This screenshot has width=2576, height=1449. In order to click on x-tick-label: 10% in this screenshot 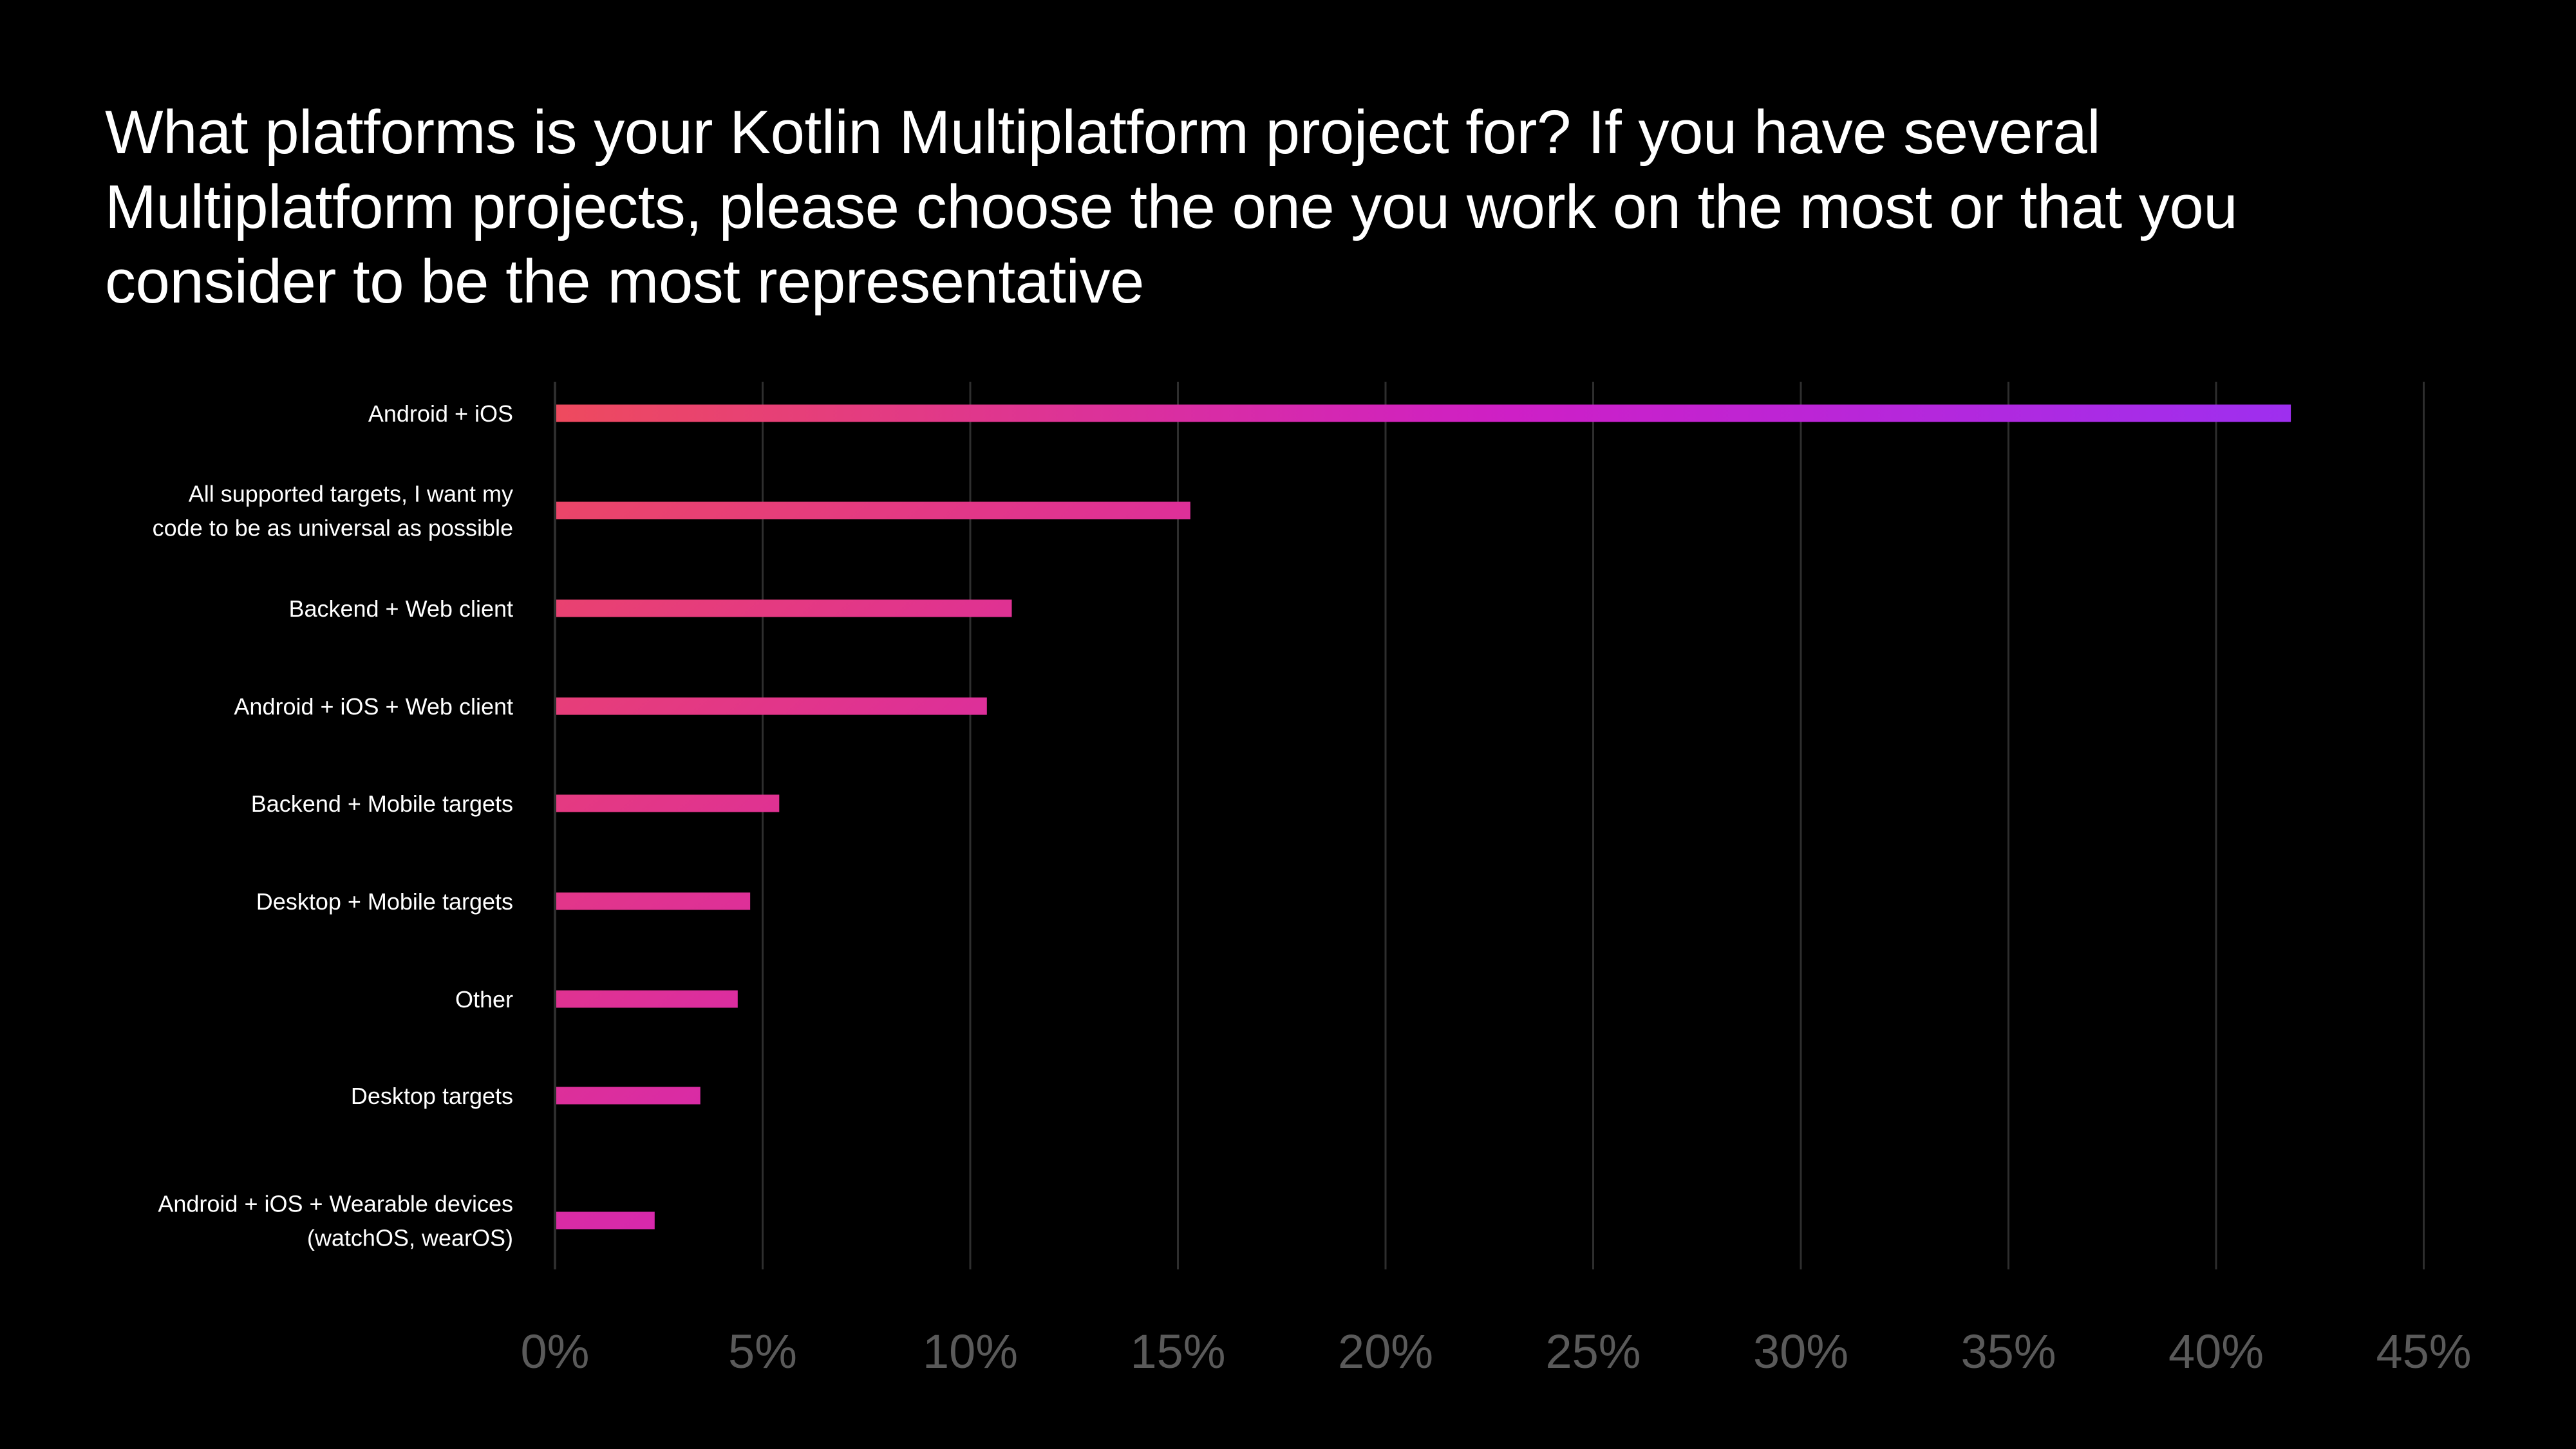, I will do `click(970, 1351)`.